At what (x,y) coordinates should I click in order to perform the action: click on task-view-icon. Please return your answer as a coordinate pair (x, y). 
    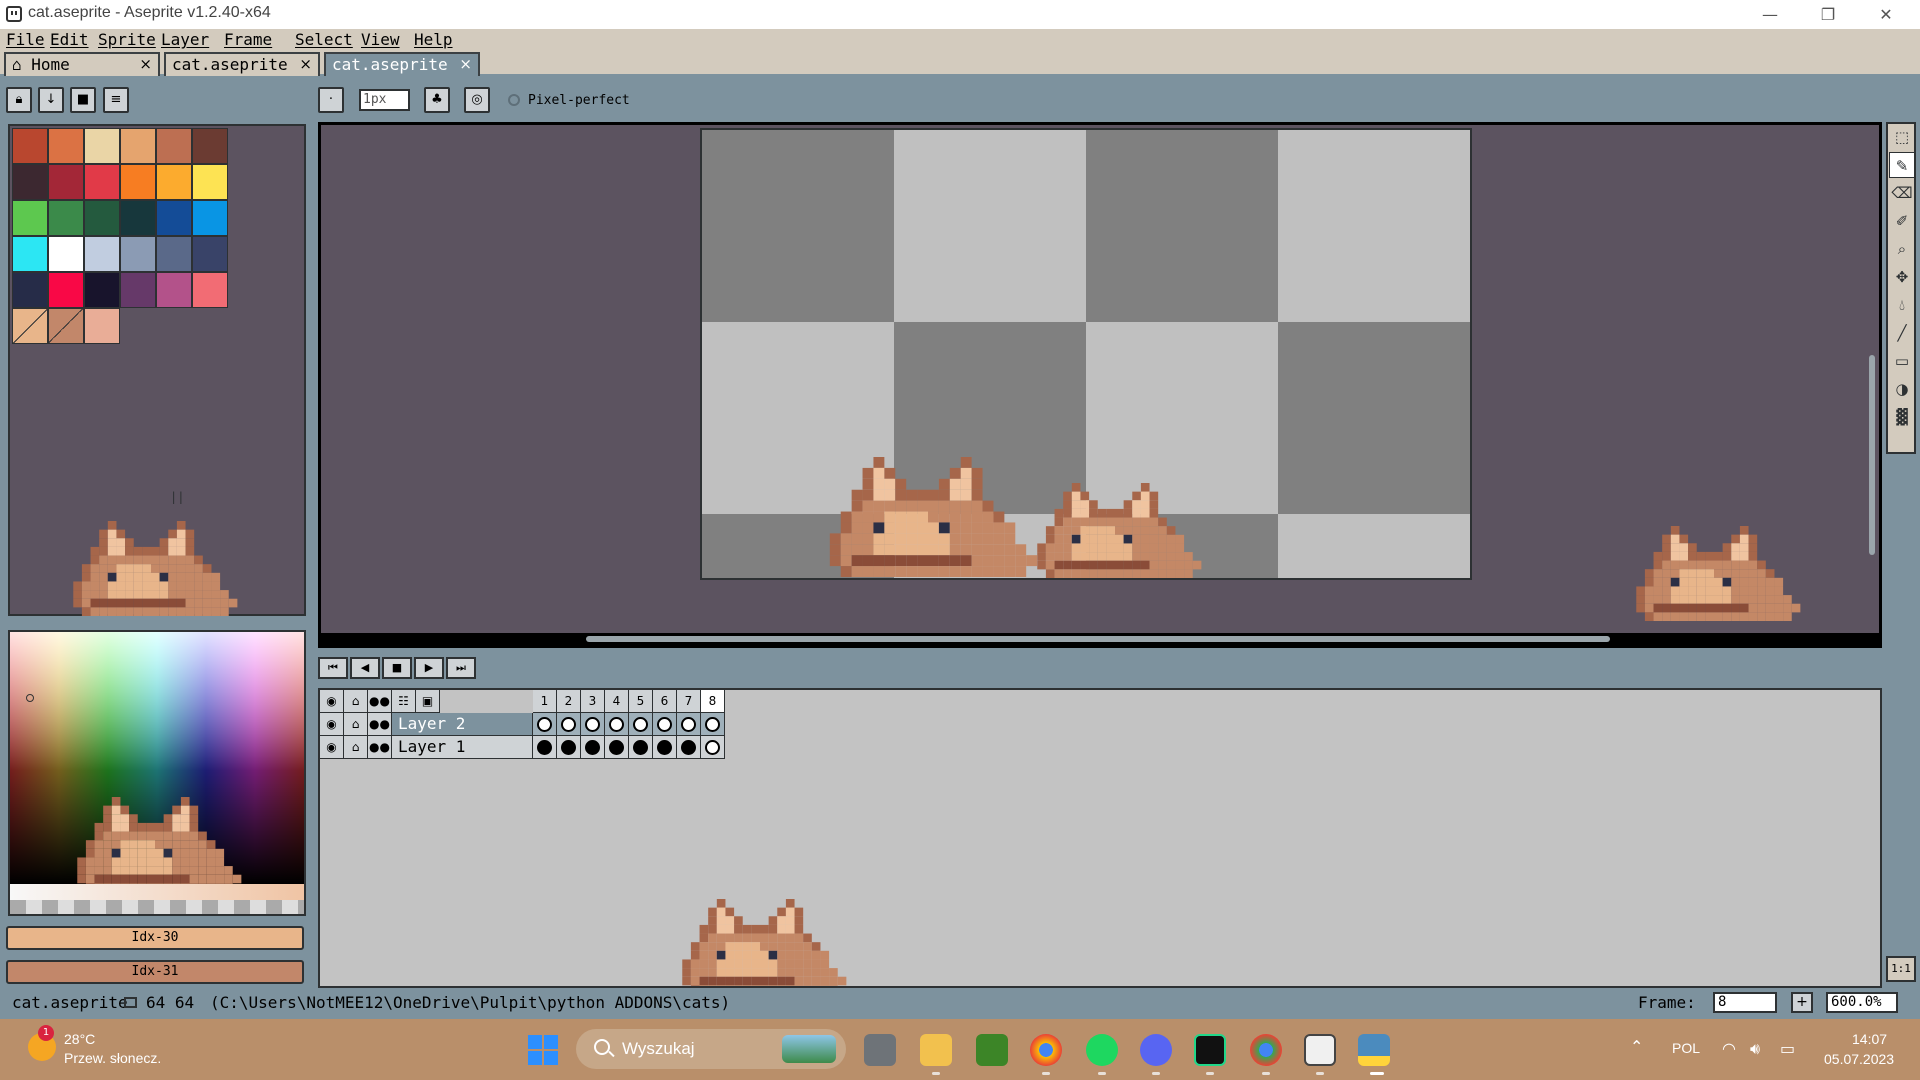
    Looking at the image, I should click on (880, 1050).